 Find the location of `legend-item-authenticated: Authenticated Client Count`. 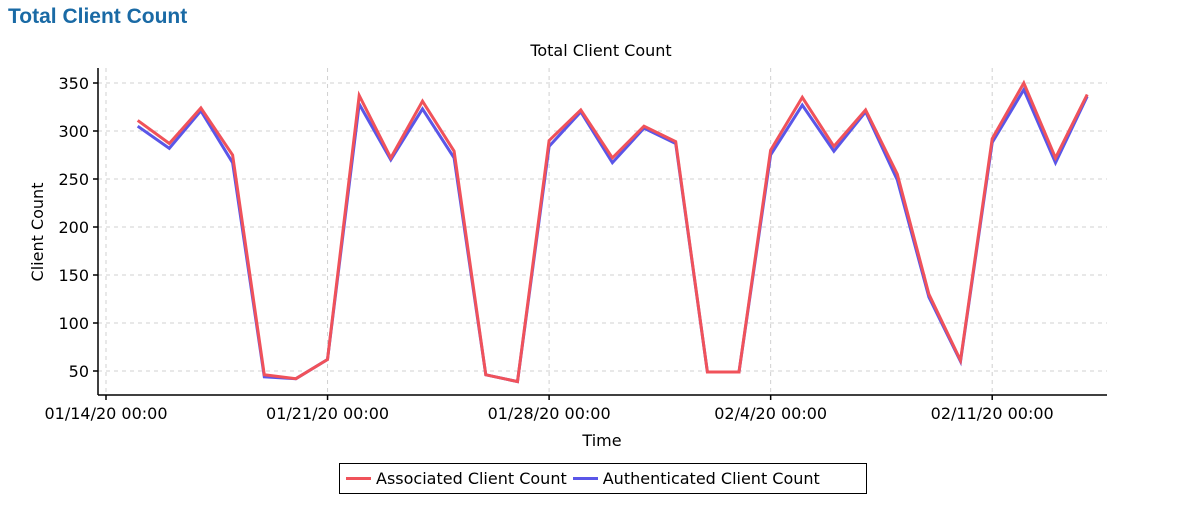

legend-item-authenticated: Authenticated Client Count is located at coordinates (696, 478).